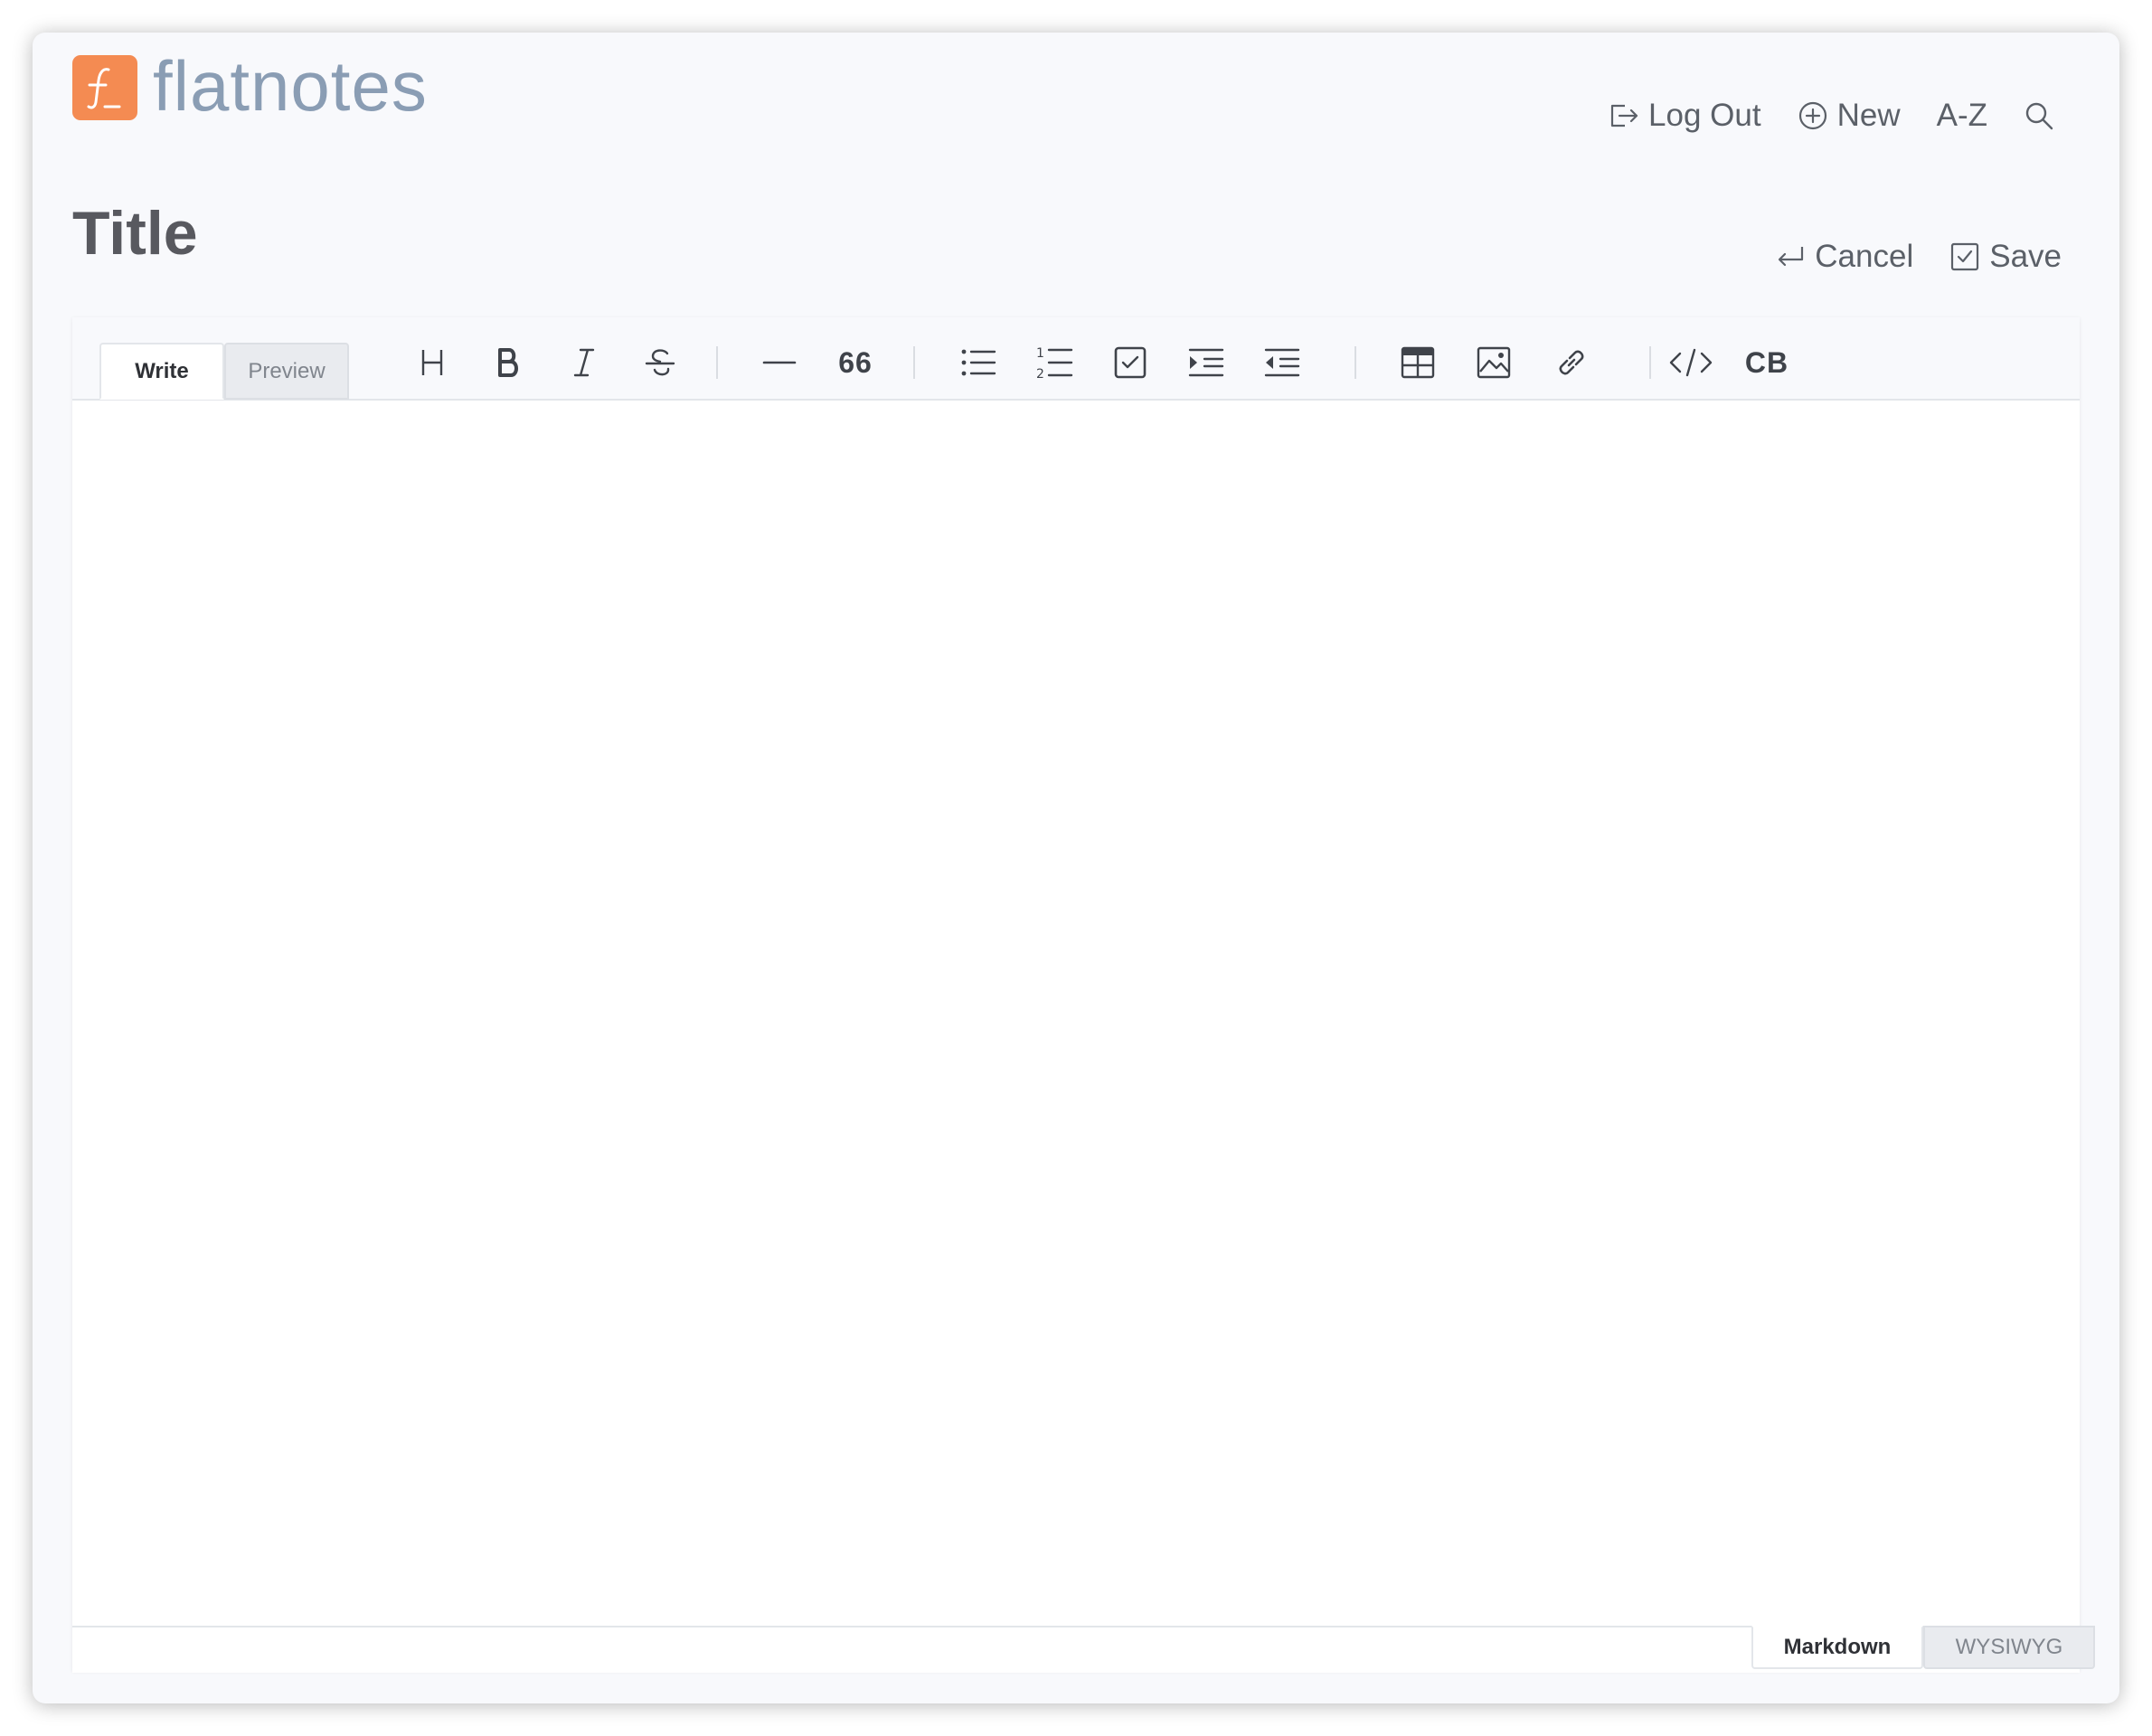 This screenshot has width=2152, height=1736. Describe the element at coordinates (1868, 116) in the screenshot. I see `new-note-label: New` at that location.